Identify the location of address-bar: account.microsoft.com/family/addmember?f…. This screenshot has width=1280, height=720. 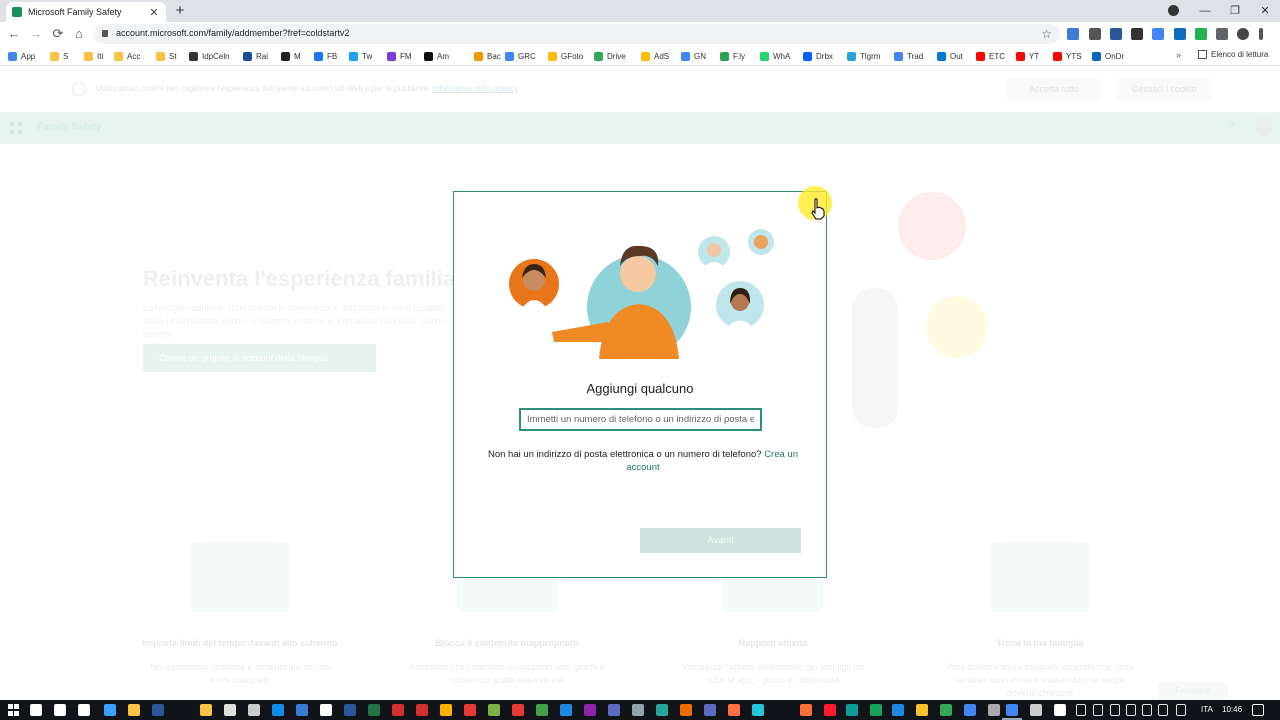
(577, 34).